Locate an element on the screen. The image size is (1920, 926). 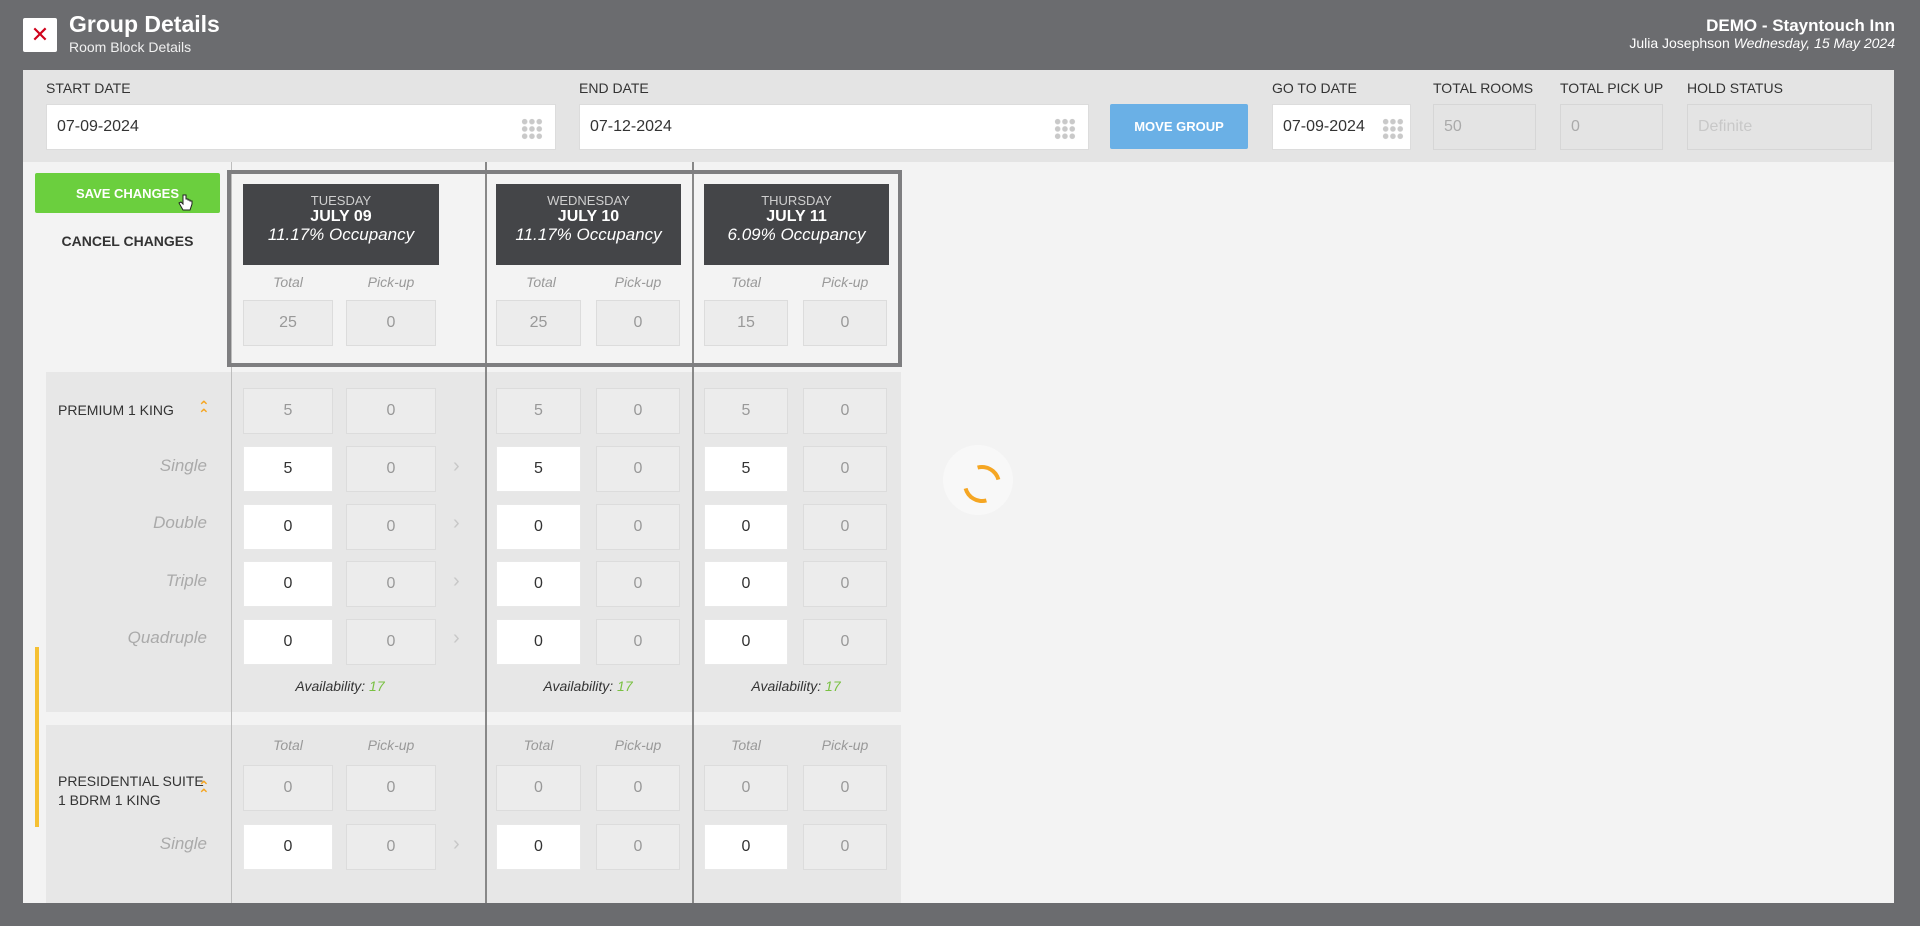
go-to-date-input: 07-09-2024 is located at coordinates (1341, 127).